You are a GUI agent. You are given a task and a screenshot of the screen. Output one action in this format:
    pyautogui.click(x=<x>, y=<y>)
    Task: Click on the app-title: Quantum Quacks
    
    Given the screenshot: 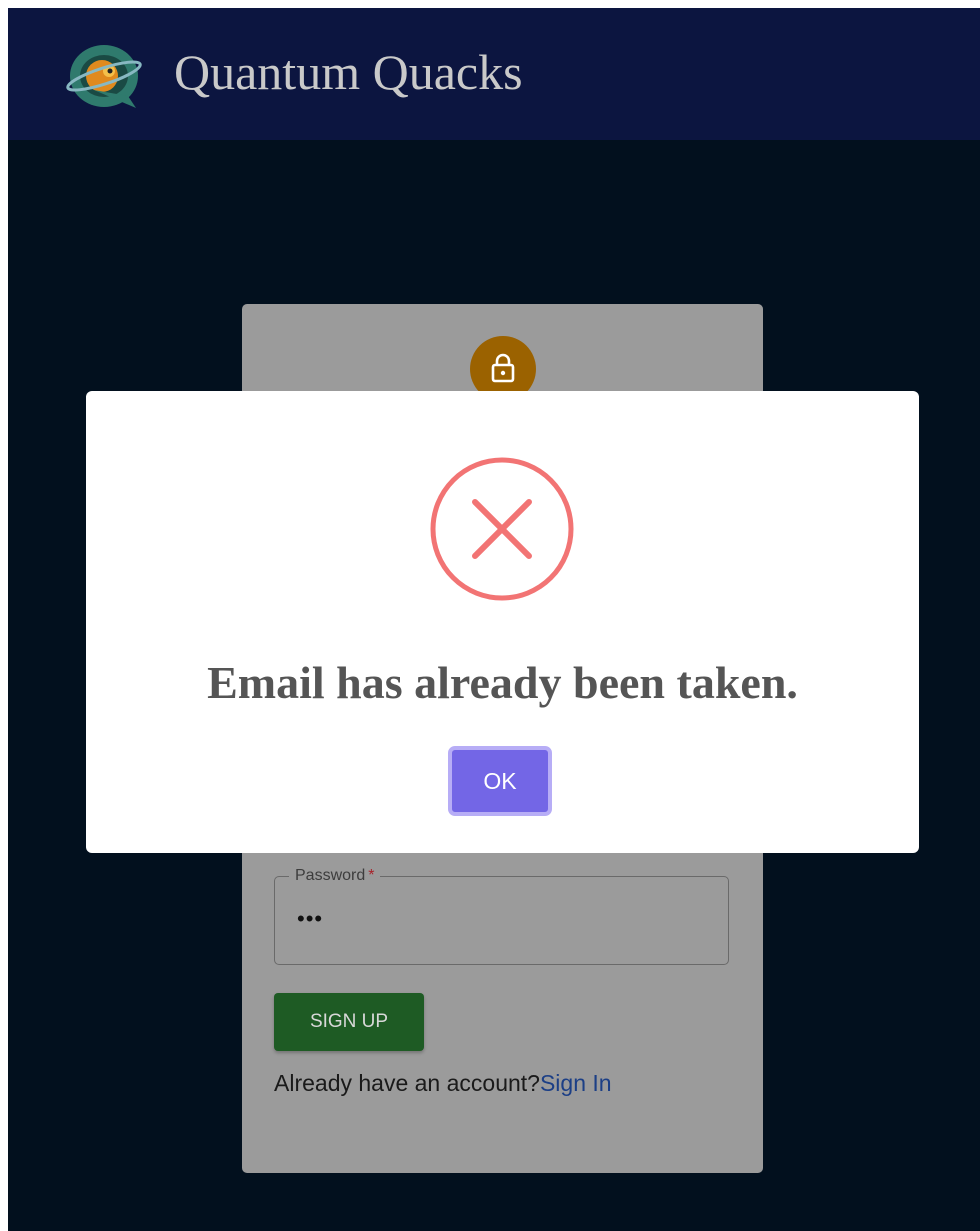 What is the action you would take?
    pyautogui.click(x=348, y=72)
    